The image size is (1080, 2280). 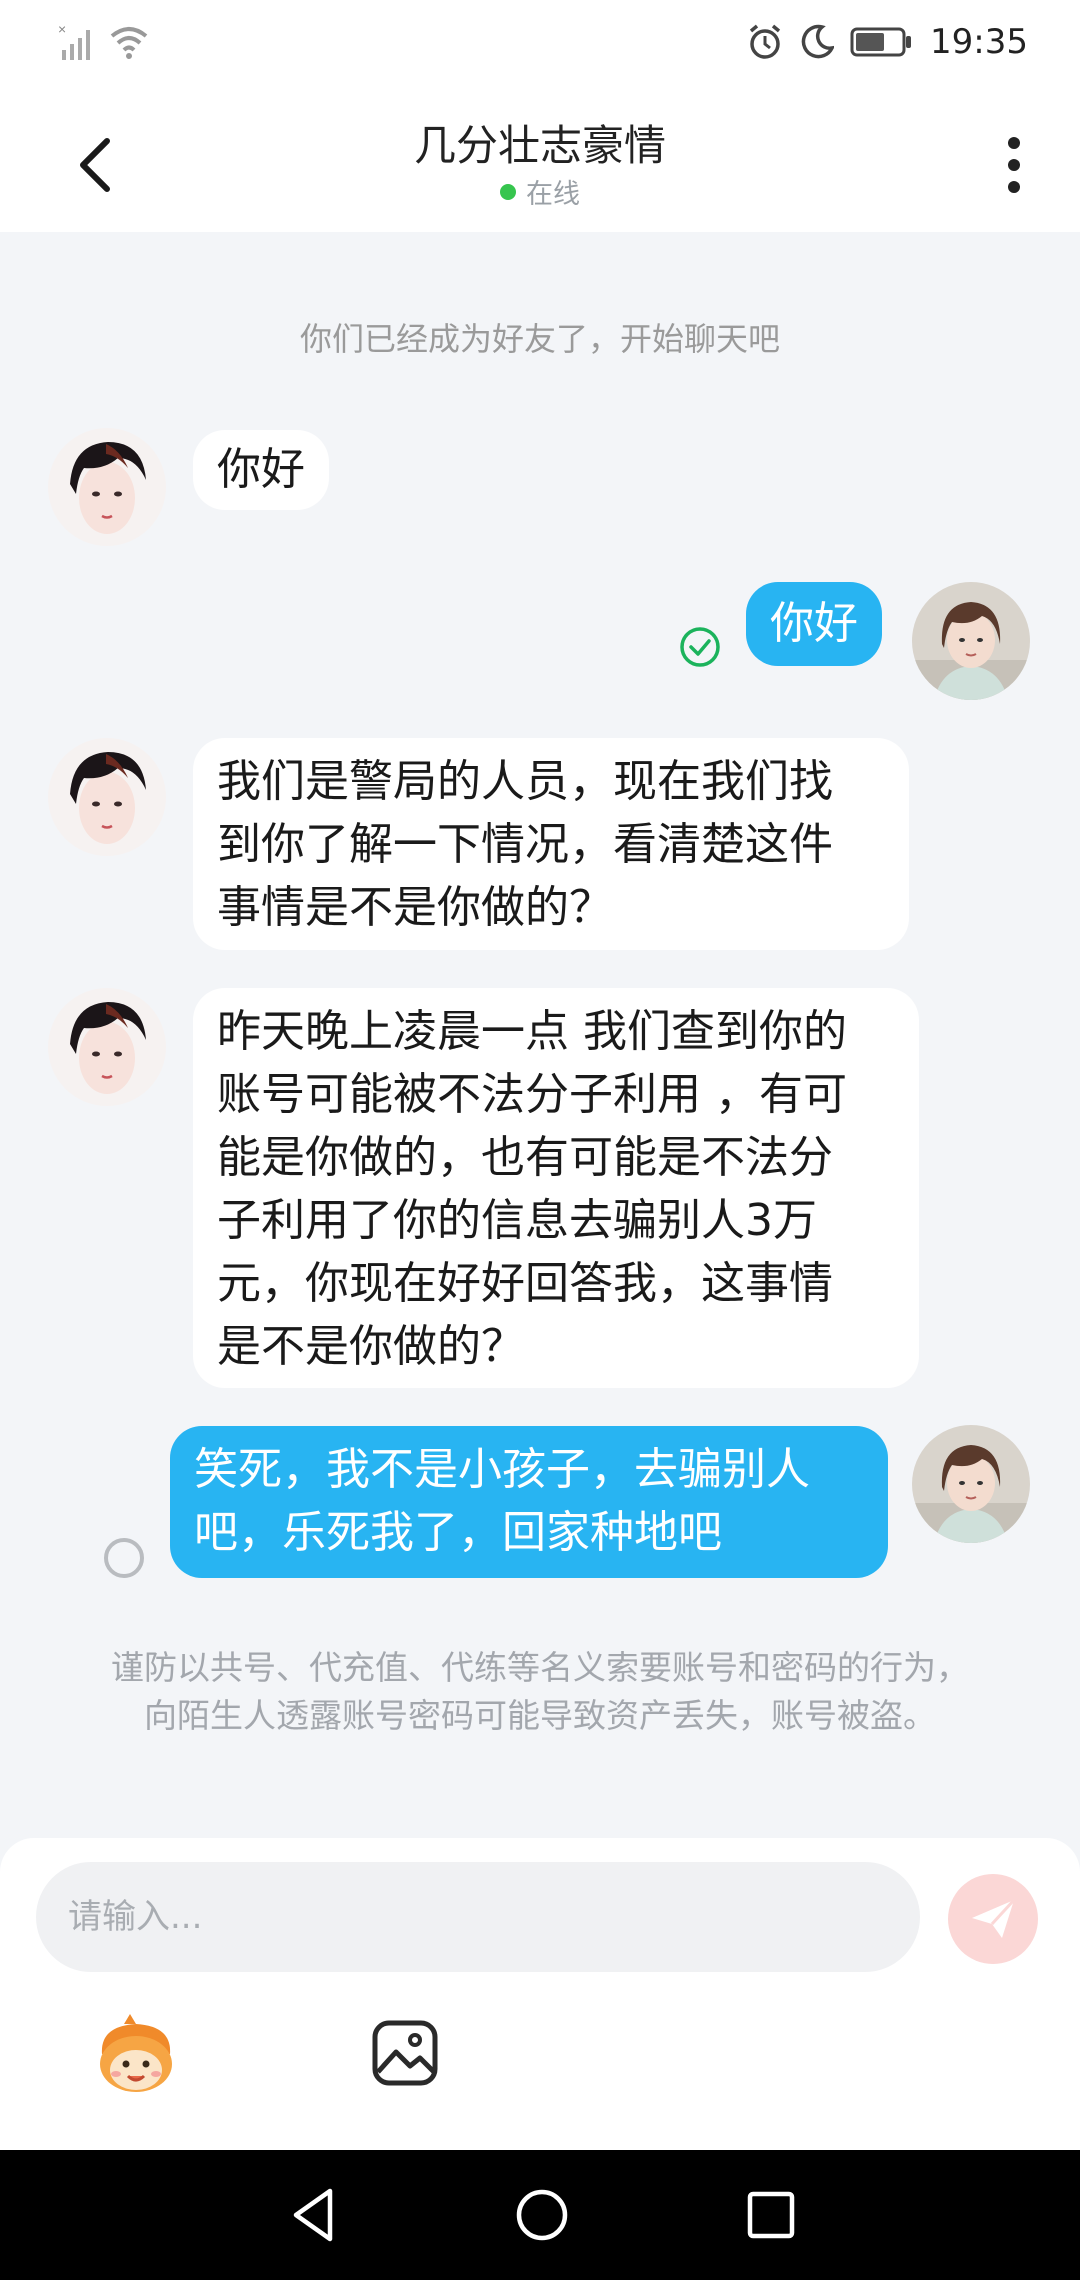 I want to click on status-time: 19:35, so click(x=979, y=42).